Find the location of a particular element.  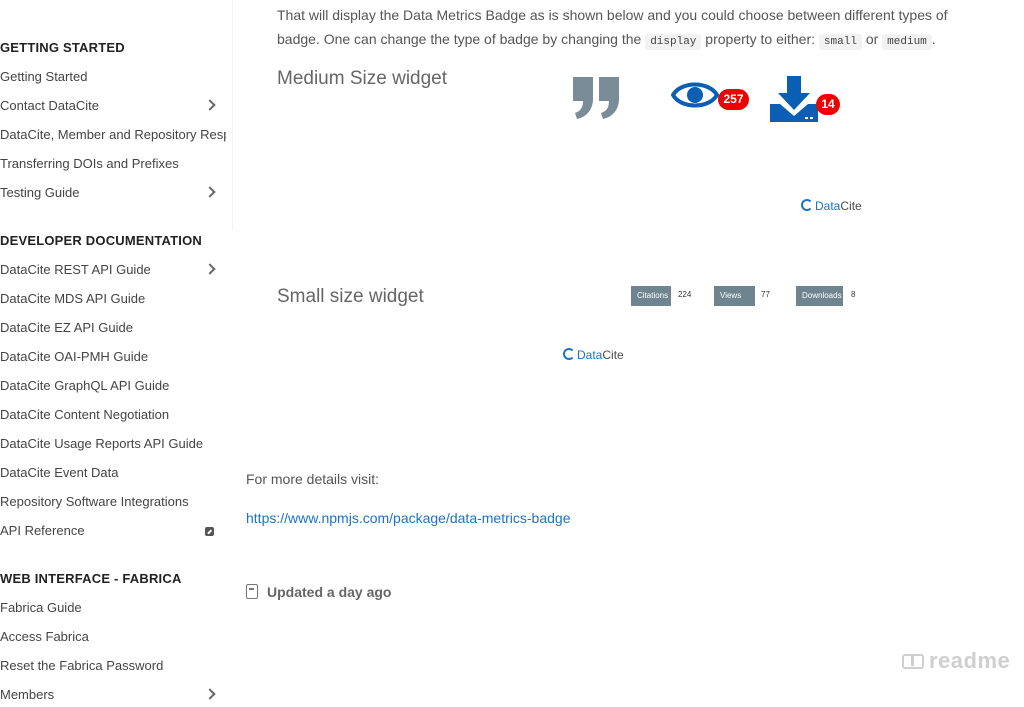

sidebar-item-content-negotiation: DataCite Content Negotiation is located at coordinates (113, 415).